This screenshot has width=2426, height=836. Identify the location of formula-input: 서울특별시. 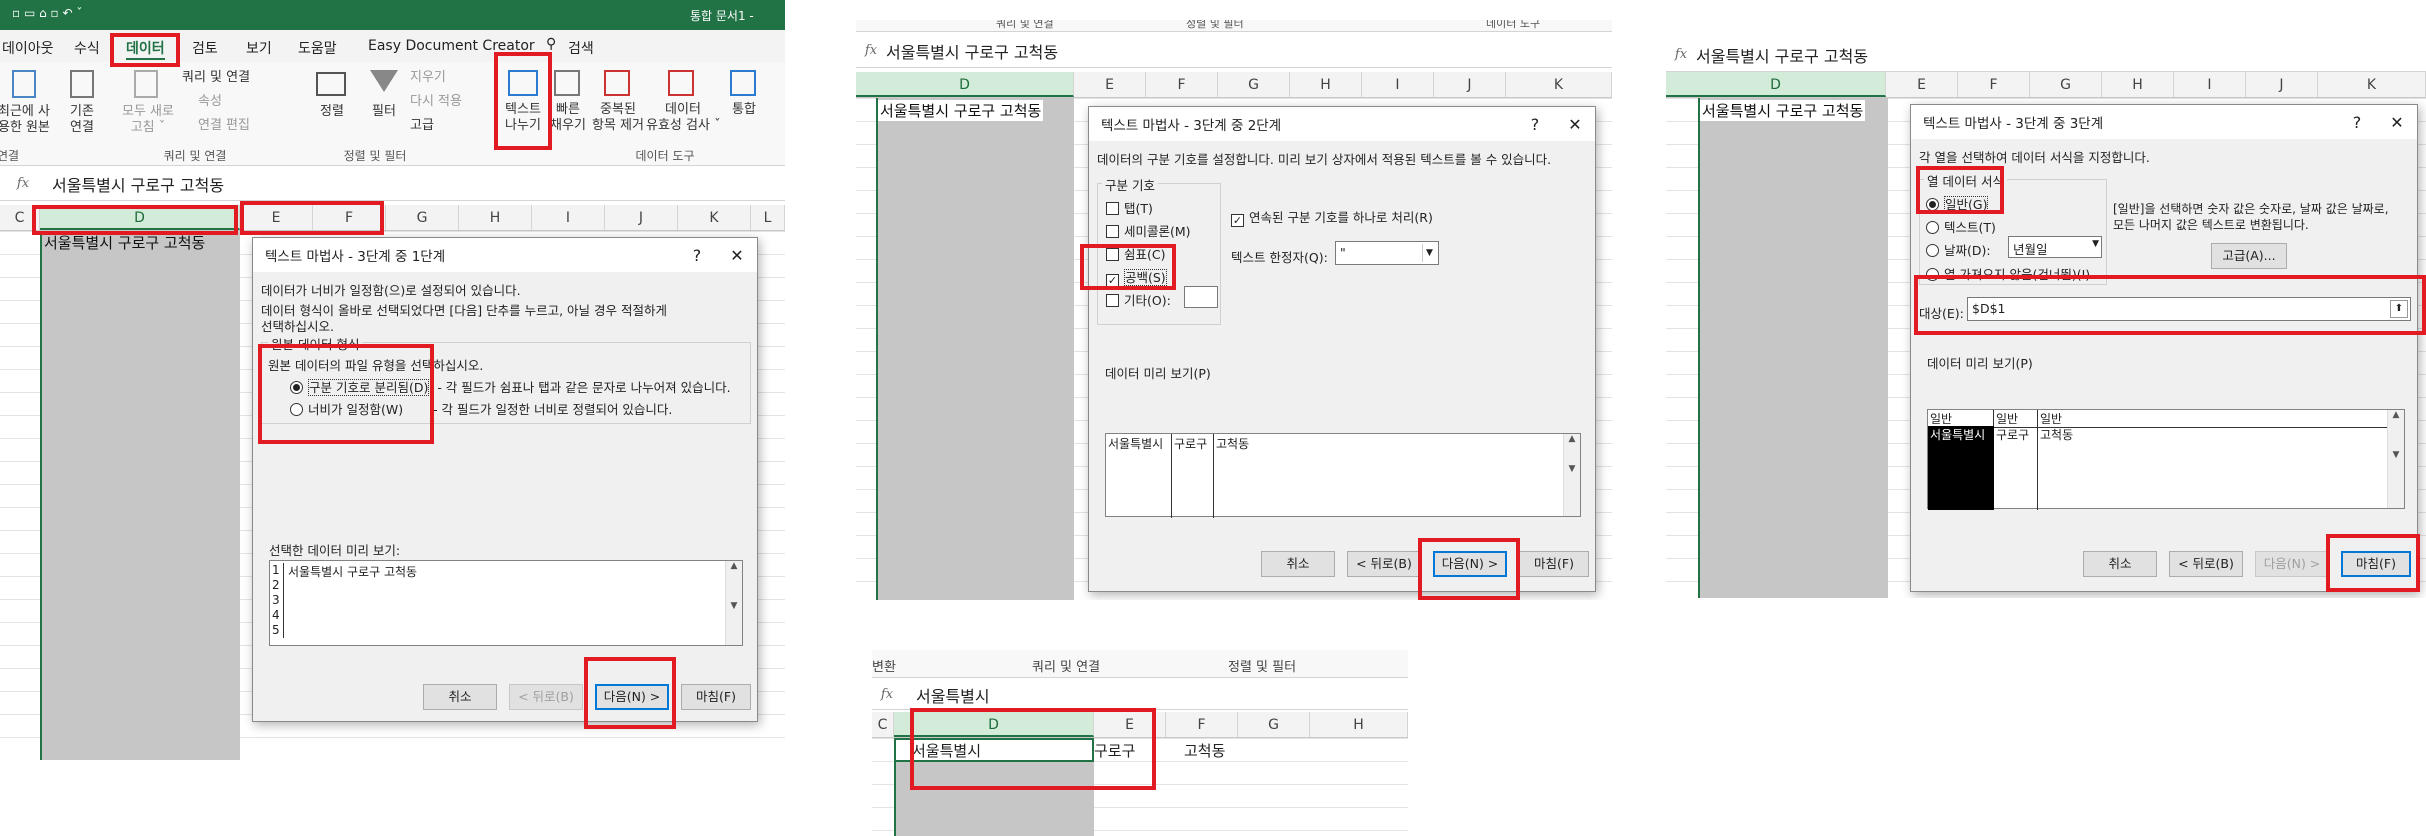
(946, 695).